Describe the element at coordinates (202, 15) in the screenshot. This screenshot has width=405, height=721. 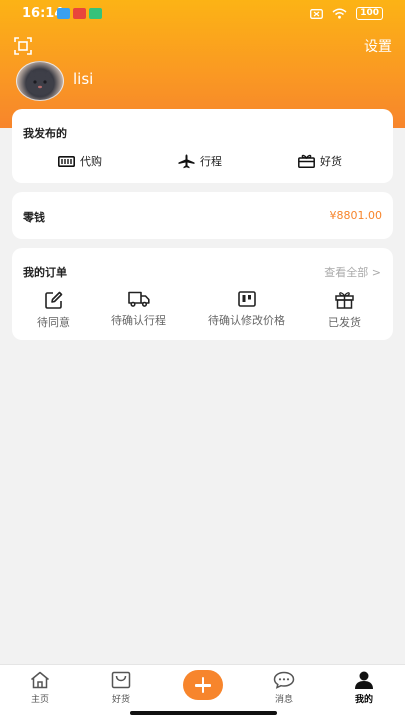
I see `status-bar: 16:14 100` at that location.